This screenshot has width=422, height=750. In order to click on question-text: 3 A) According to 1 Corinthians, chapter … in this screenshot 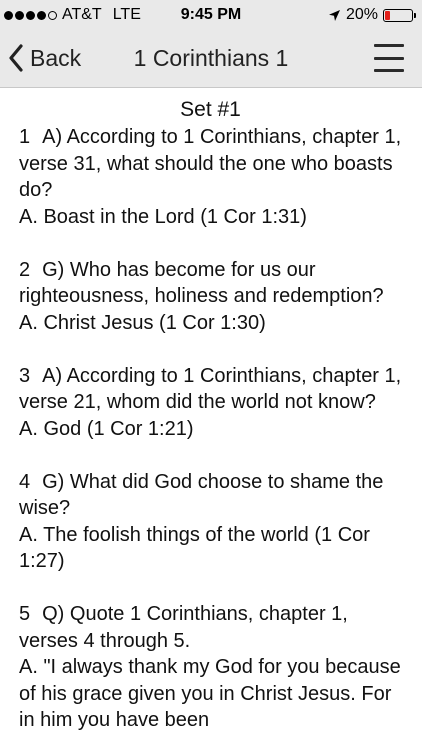, I will do `click(210, 389)`.